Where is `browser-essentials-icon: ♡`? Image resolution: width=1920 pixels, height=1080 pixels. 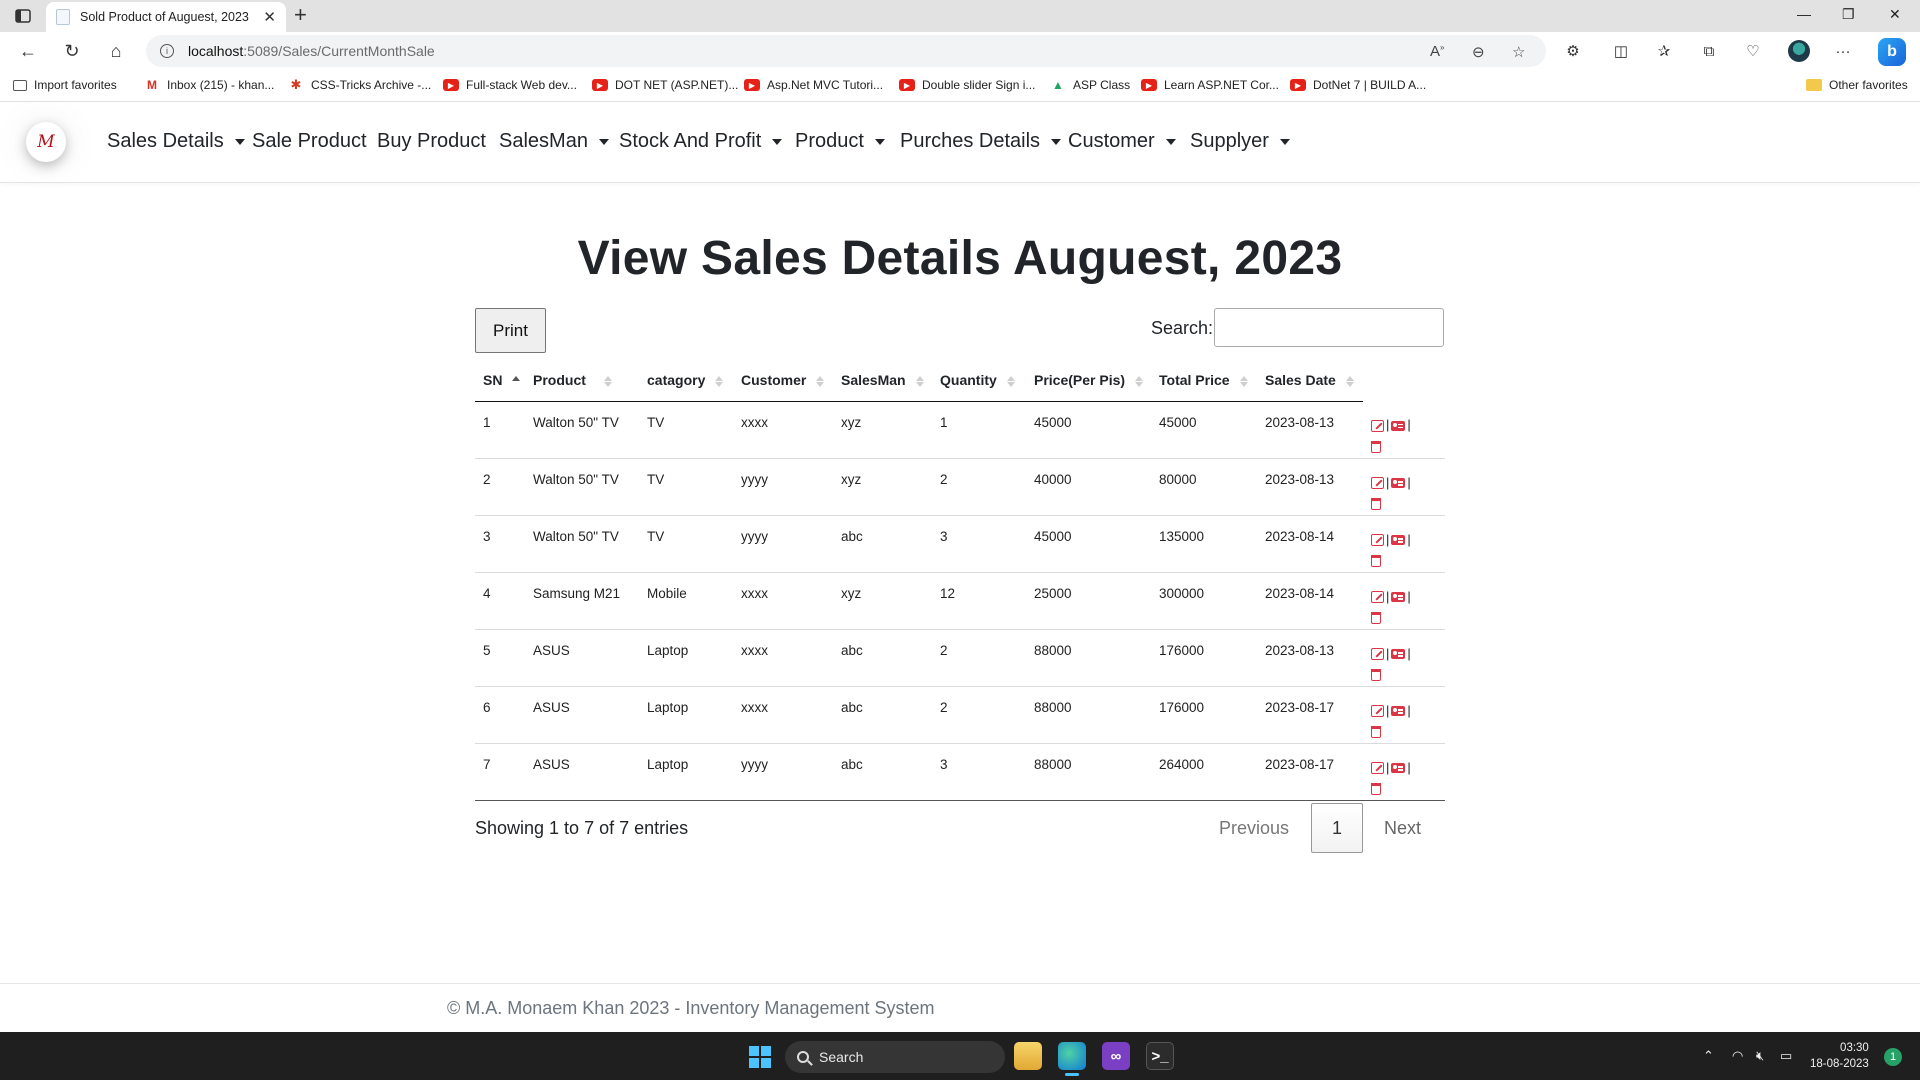 browser-essentials-icon: ♡ is located at coordinates (1753, 51).